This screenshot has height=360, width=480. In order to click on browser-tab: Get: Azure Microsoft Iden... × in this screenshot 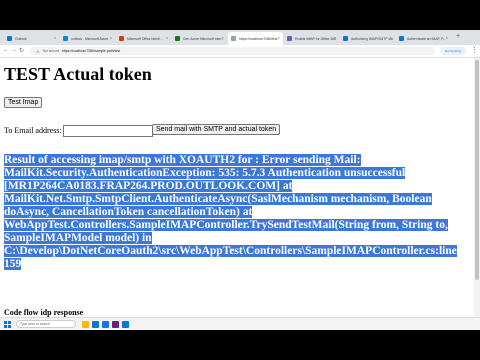, I will do `click(199, 38)`.